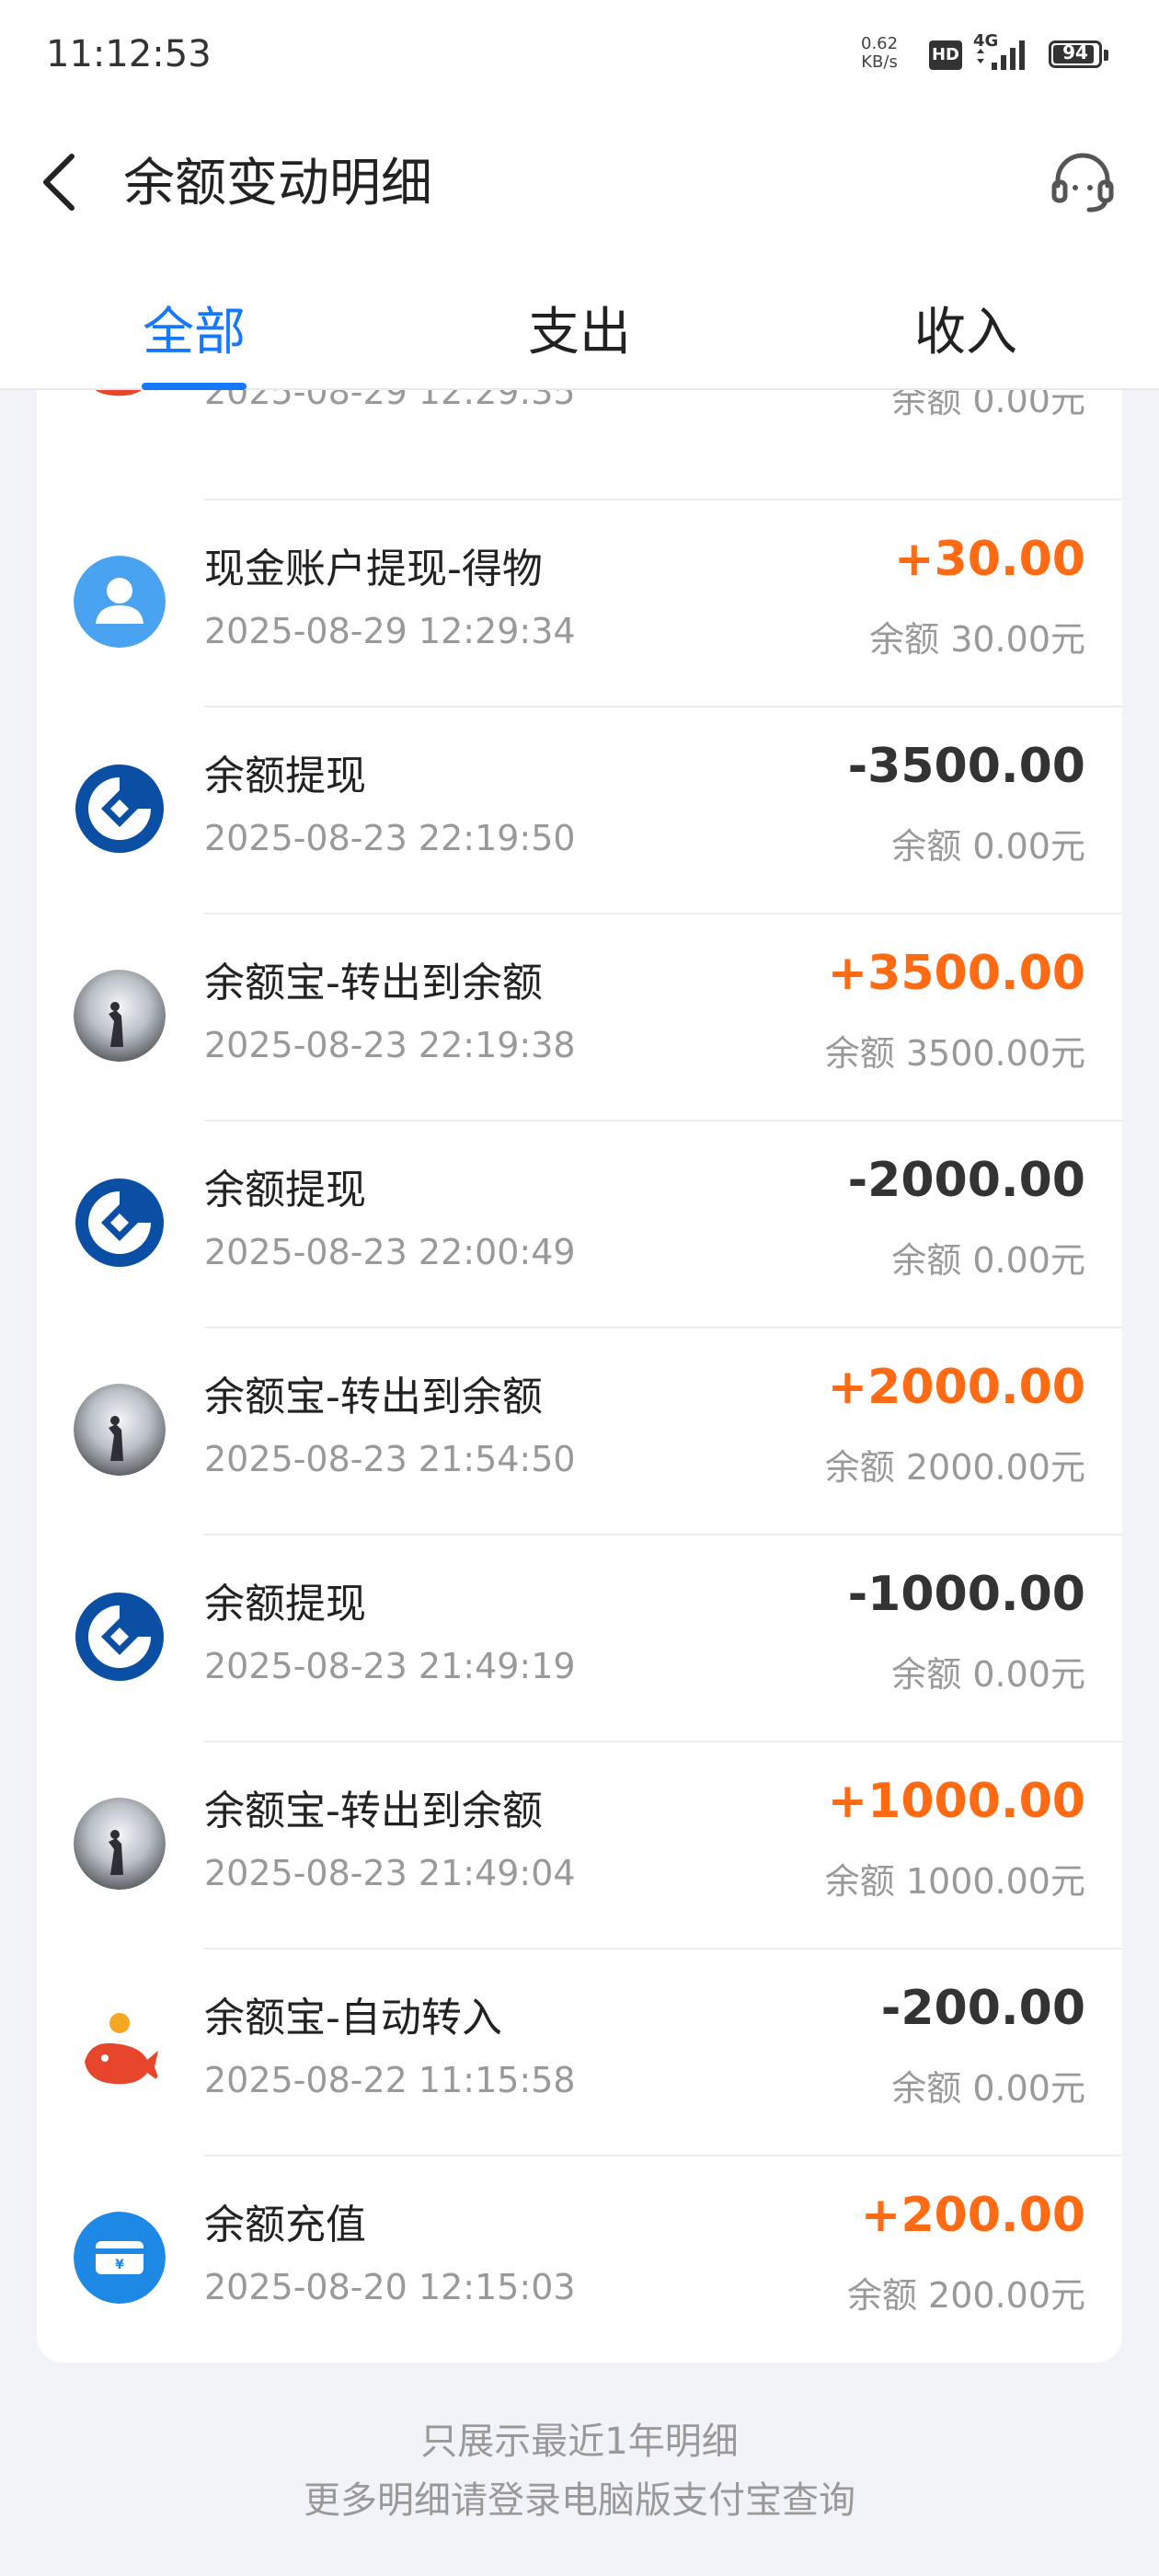  What do you see at coordinates (194, 328) in the screenshot?
I see `tab-all: 全部` at bounding box center [194, 328].